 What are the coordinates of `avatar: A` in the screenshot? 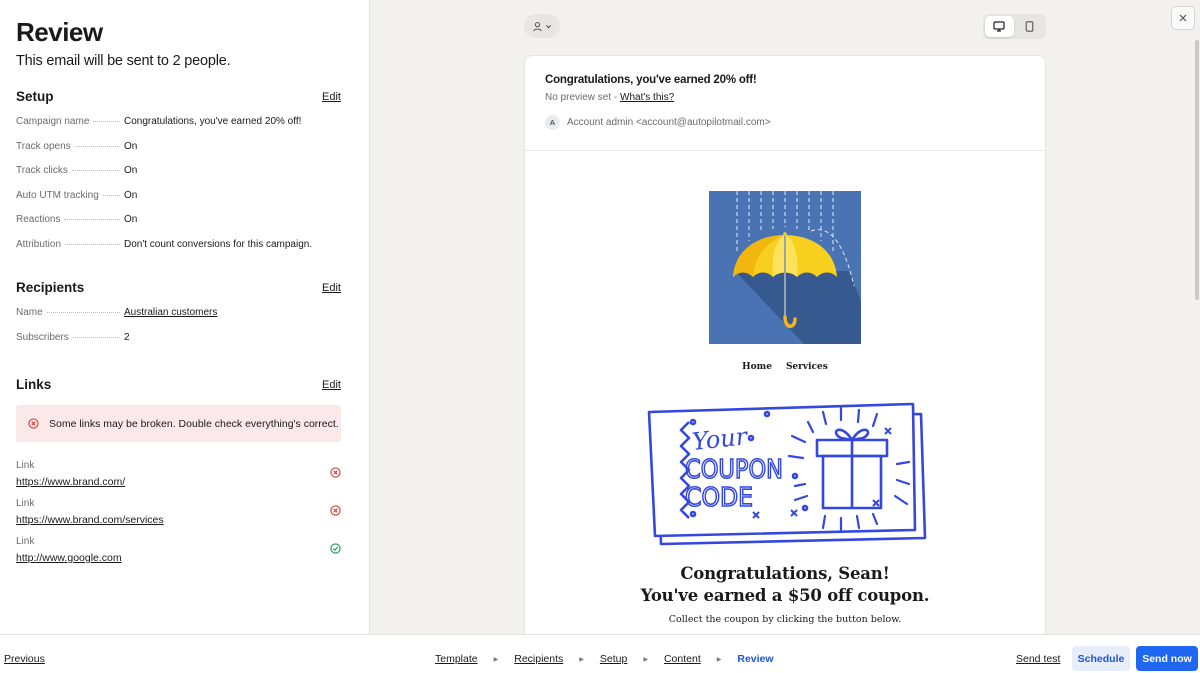 It's located at (552, 122).